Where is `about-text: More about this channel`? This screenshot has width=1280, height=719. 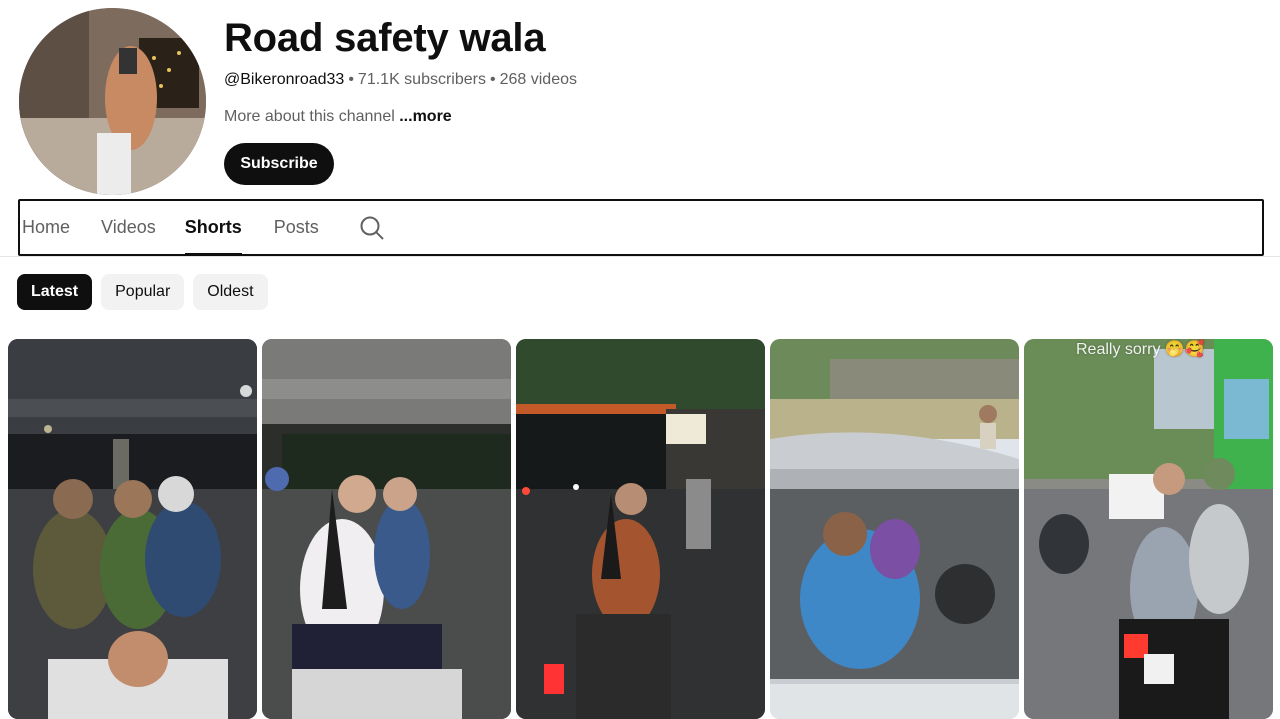 about-text: More about this channel is located at coordinates (309, 116).